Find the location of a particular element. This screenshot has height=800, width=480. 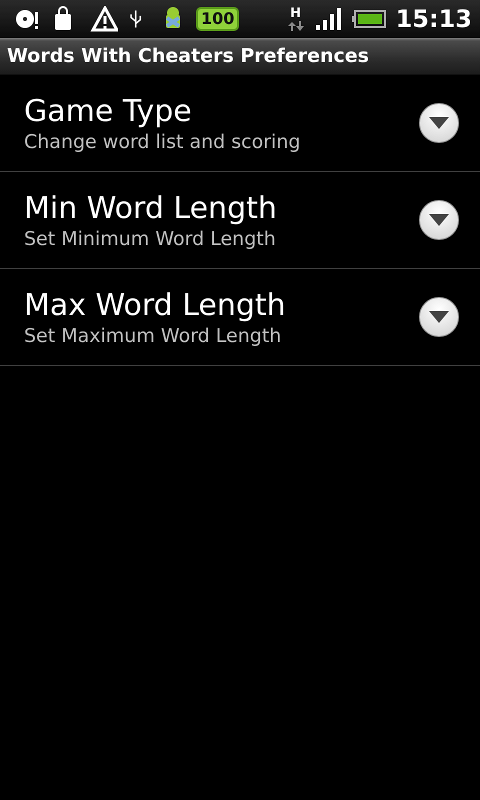

preference-summary: Set Minimum Word Length is located at coordinates (150, 239).